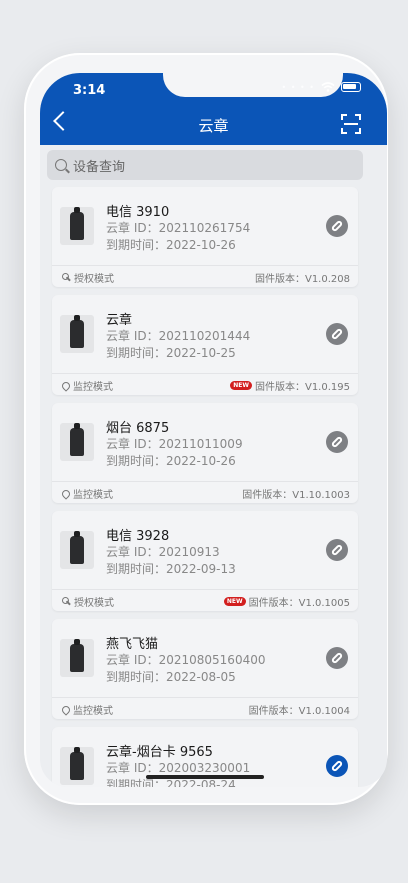 The image size is (408, 883). I want to click on device-name: 云章, so click(119, 320).